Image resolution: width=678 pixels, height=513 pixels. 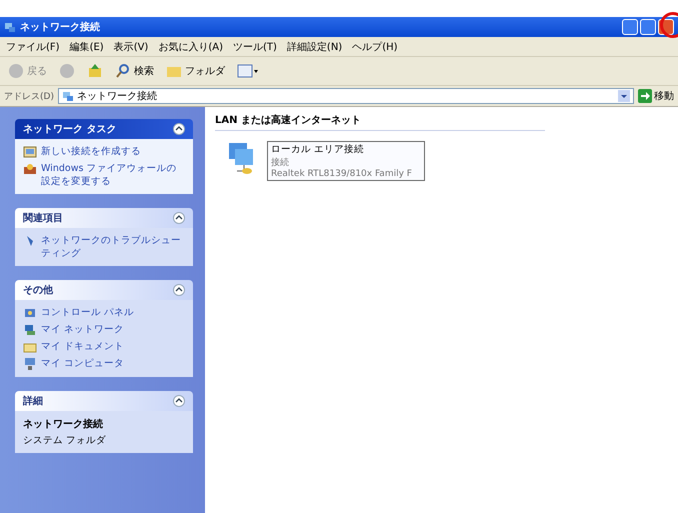 What do you see at coordinates (248, 71) in the screenshot?
I see `views-icon` at bounding box center [248, 71].